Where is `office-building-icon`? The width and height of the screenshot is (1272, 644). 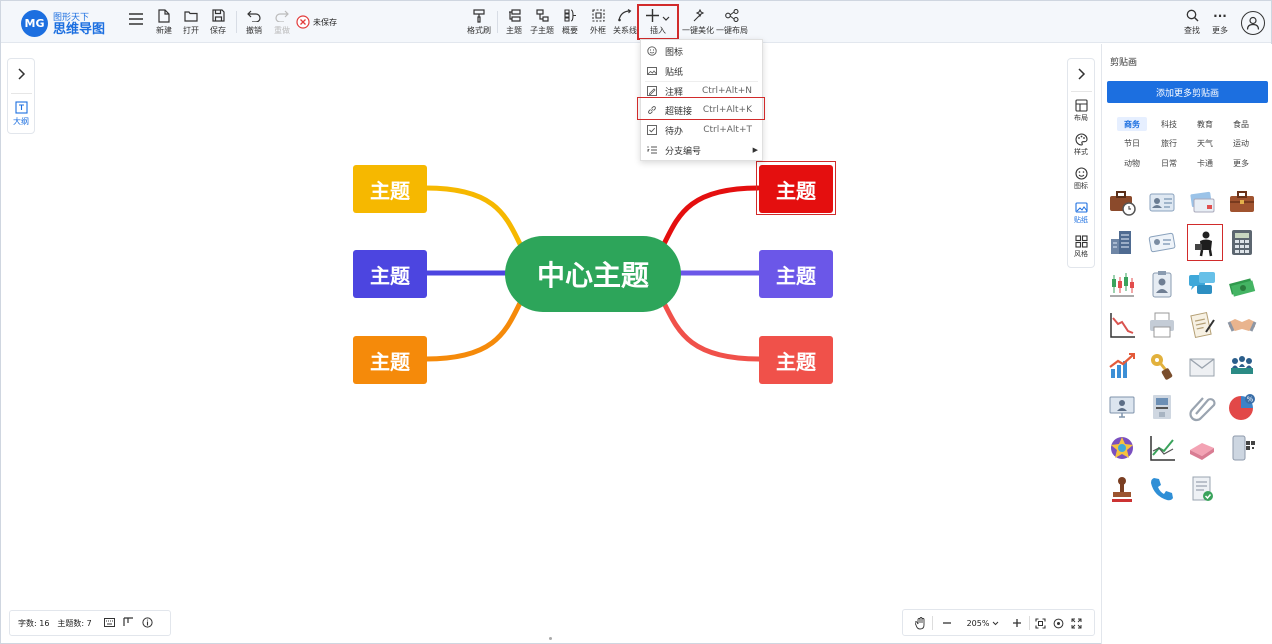
office-building-icon is located at coordinates (1122, 242).